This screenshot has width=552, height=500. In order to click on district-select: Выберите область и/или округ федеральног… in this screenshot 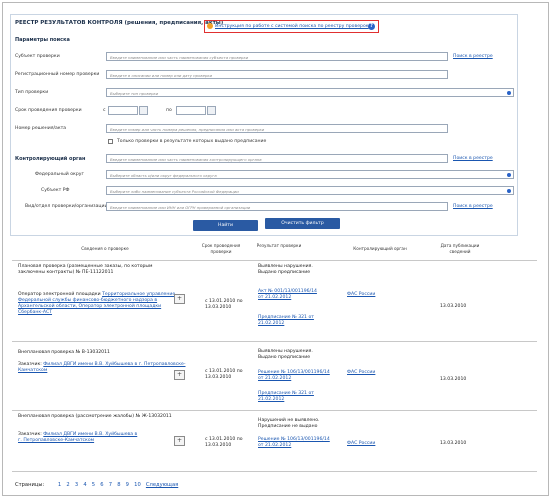, I will do `click(310, 174)`.